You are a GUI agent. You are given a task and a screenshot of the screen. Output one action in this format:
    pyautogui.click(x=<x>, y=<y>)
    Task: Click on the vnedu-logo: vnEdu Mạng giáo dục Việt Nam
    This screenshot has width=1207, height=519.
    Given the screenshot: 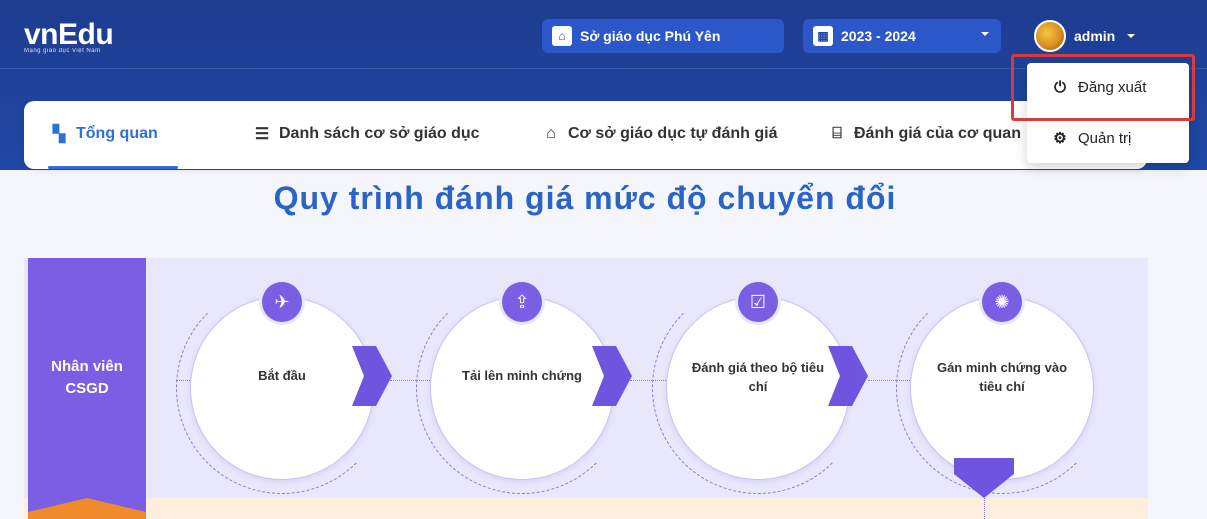 What is the action you would take?
    pyautogui.click(x=69, y=36)
    